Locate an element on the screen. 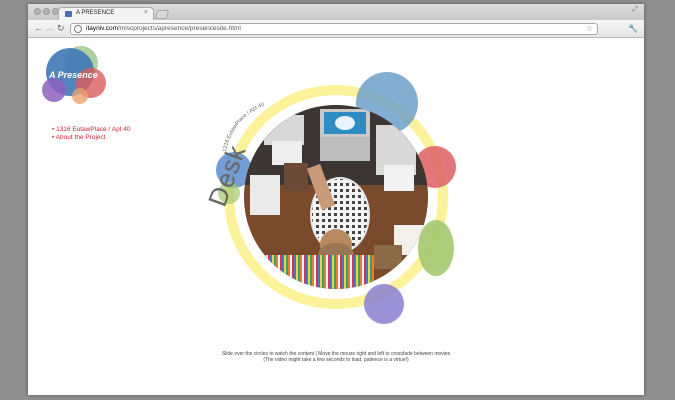 The height and width of the screenshot is (400, 675). logo-circle-purple is located at coordinates (54, 90).